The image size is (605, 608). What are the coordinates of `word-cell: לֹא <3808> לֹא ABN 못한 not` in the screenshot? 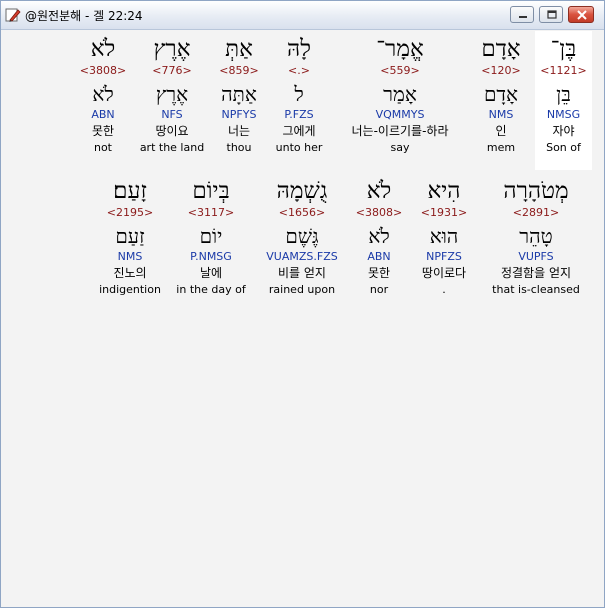 It's located at (103, 95).